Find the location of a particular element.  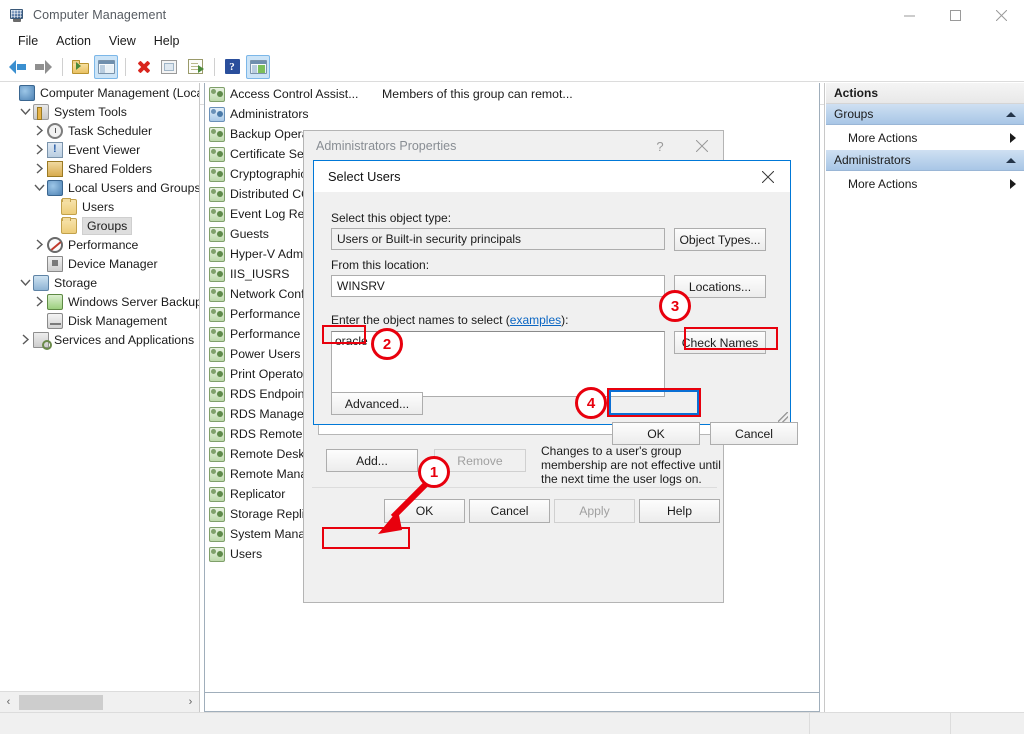

help-question-icon: ? is located at coordinates (660, 146).